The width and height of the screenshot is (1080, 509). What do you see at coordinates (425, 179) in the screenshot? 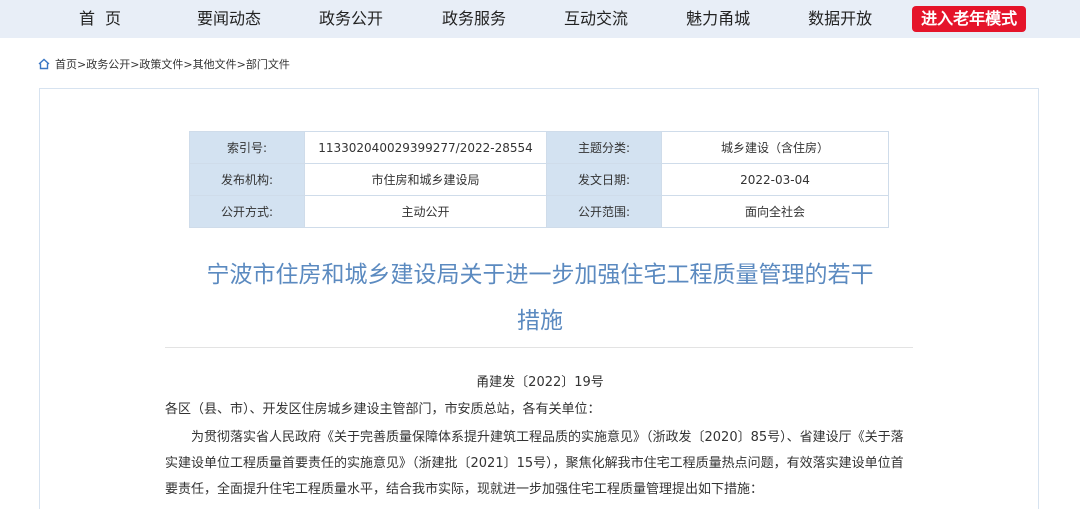
I see `org-value: 市住房和城乡建设局` at bounding box center [425, 179].